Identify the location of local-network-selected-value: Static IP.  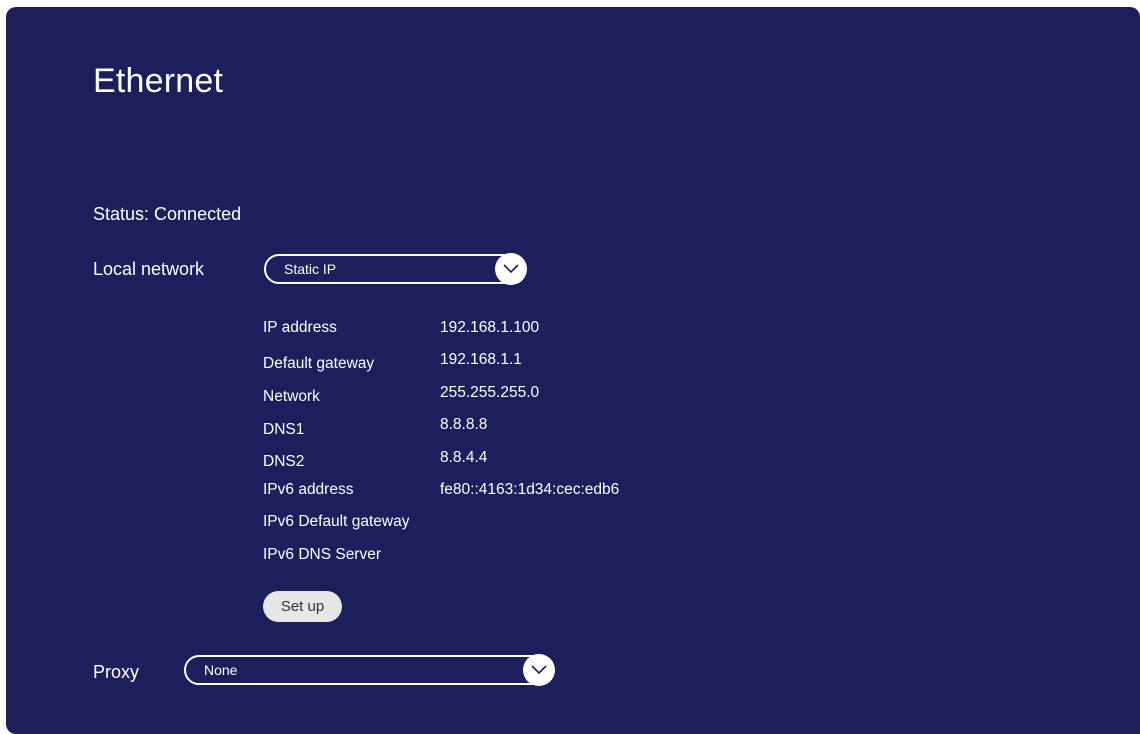
(310, 269).